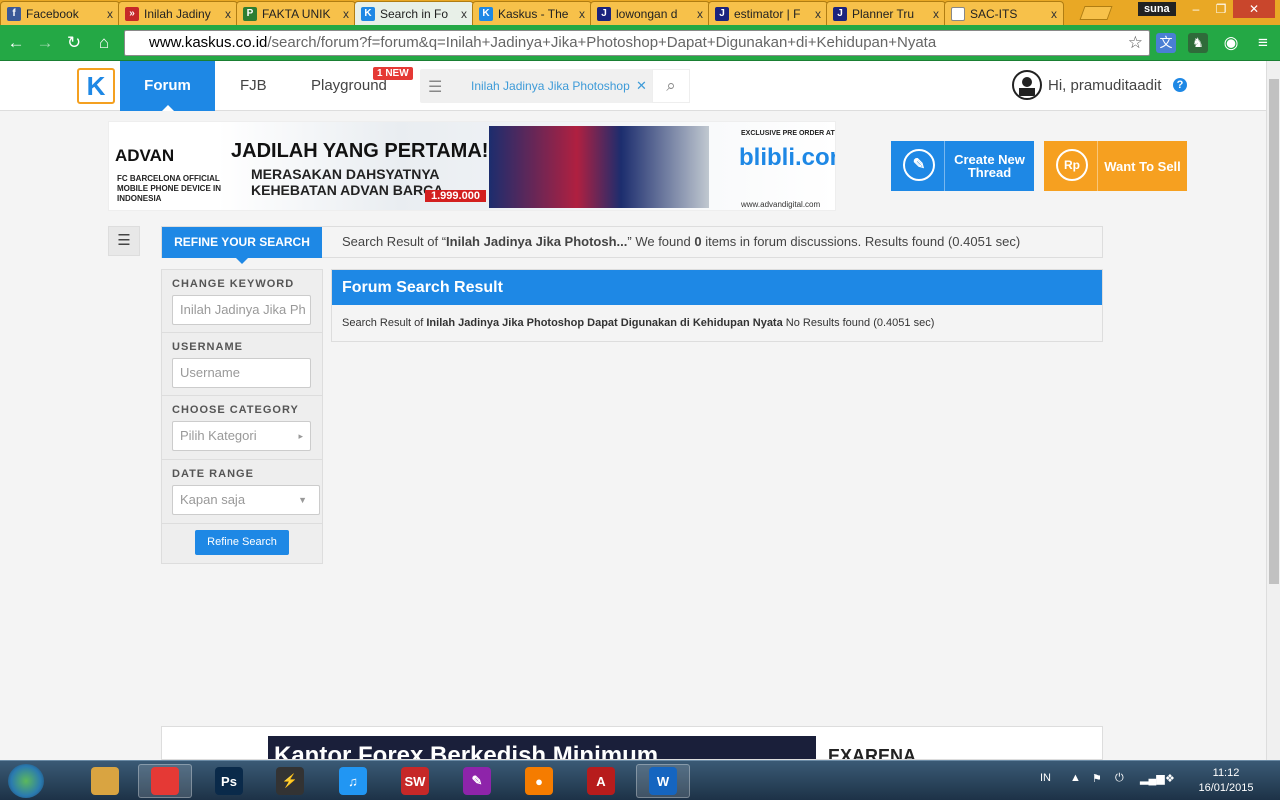 This screenshot has height=800, width=1280. Describe the element at coordinates (26, 781) in the screenshot. I see `start-button` at that location.